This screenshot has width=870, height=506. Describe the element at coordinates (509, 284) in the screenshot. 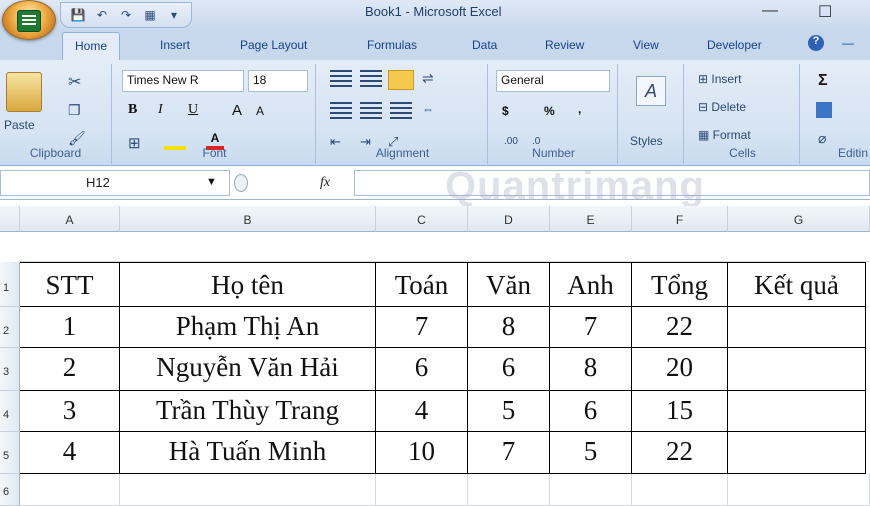

I see `table-header-van: Văn` at that location.